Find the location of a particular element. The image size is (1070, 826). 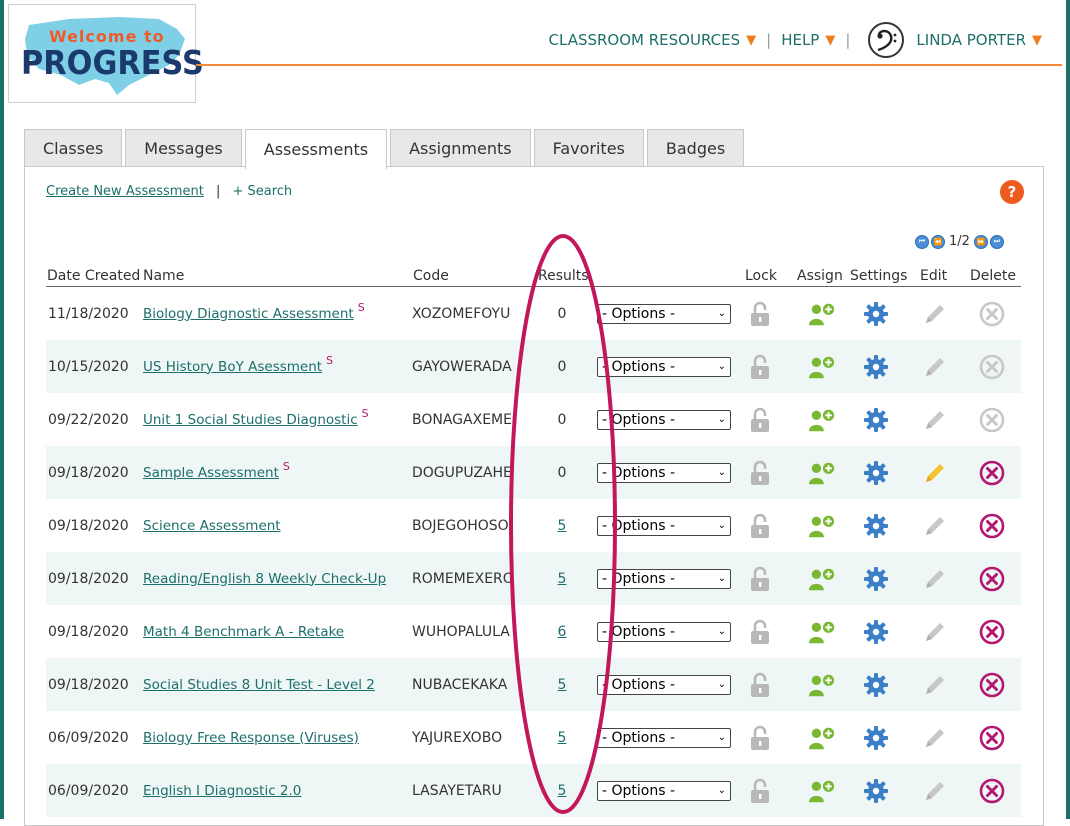

assessment-name-link: Science Assessment is located at coordinates (212, 526).